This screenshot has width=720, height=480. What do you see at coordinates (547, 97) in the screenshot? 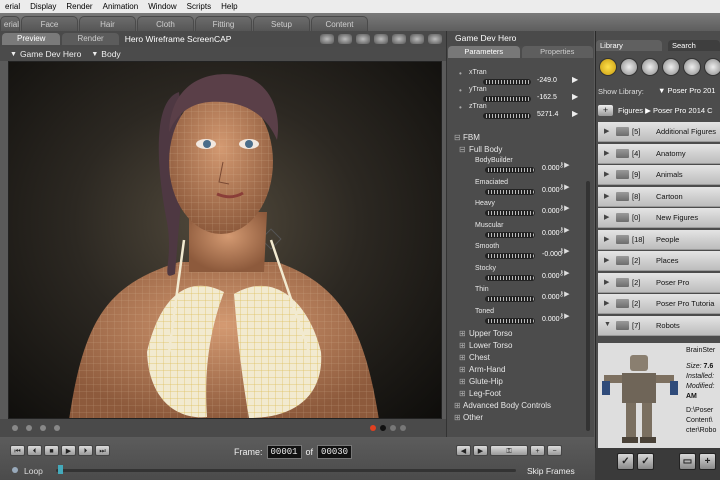
I see `param-value: -162.5` at bounding box center [547, 97].